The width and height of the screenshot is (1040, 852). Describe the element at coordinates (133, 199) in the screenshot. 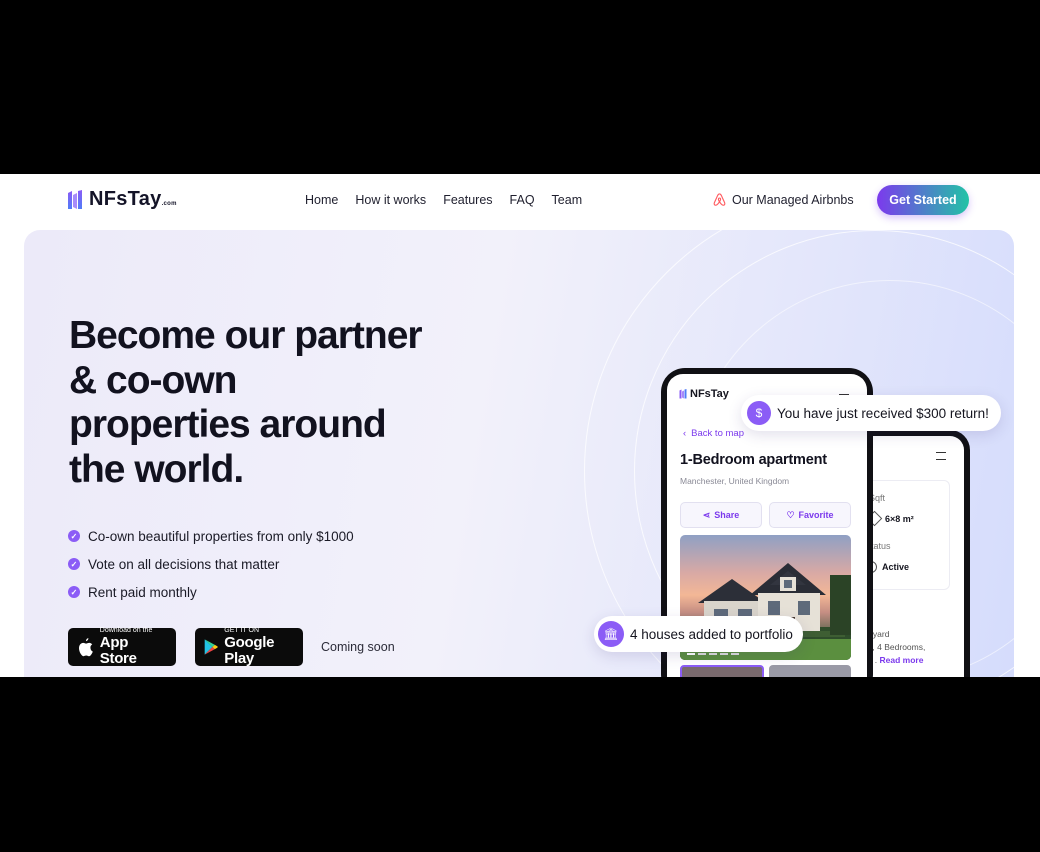

I see `brand-name: NFsTay.com` at that location.